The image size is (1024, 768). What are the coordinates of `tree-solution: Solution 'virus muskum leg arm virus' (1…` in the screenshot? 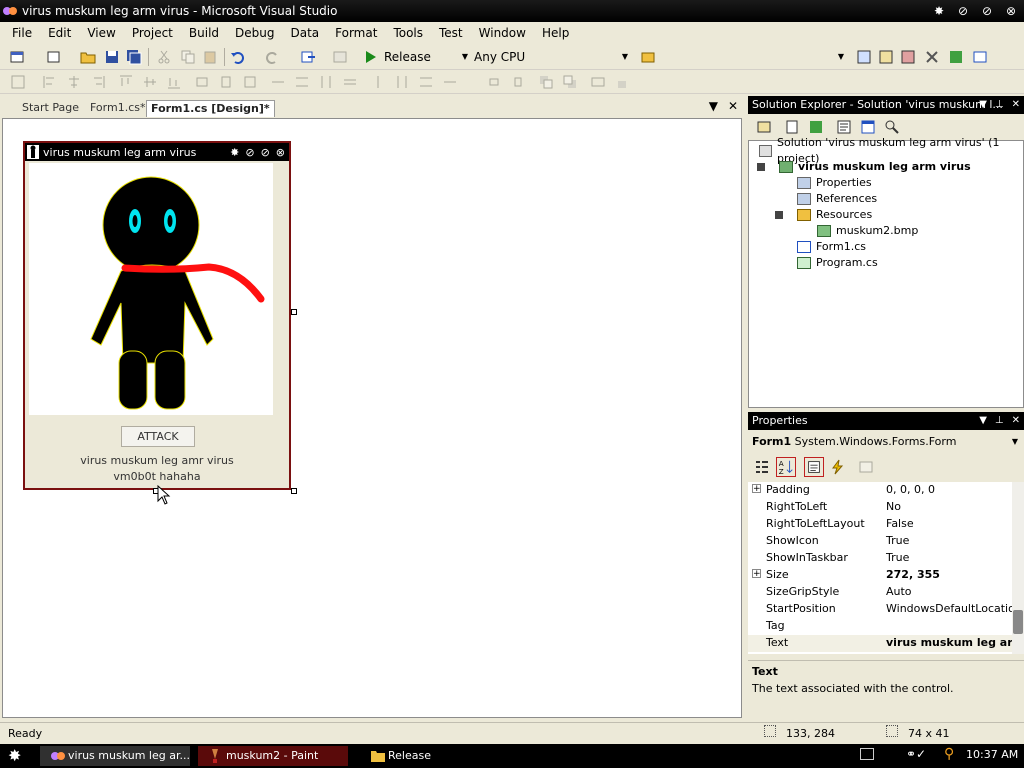 It's located at (891, 150).